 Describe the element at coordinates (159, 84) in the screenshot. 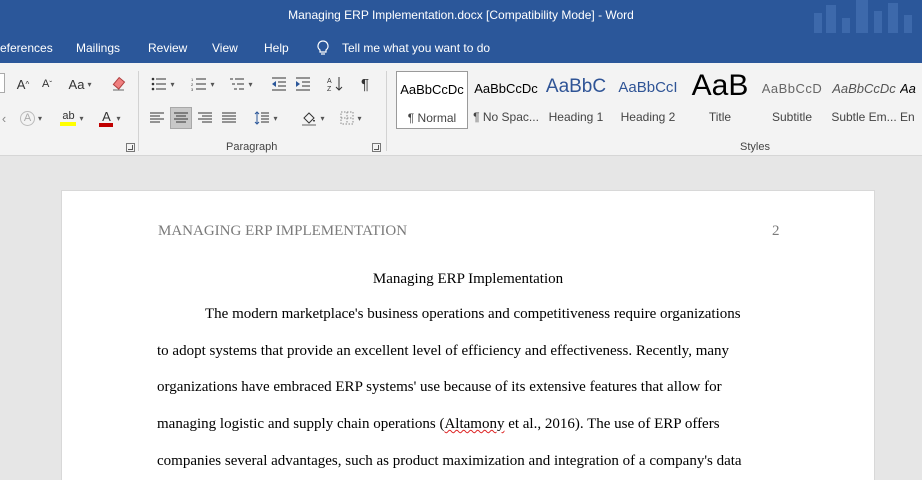

I see `bullets-icon` at that location.